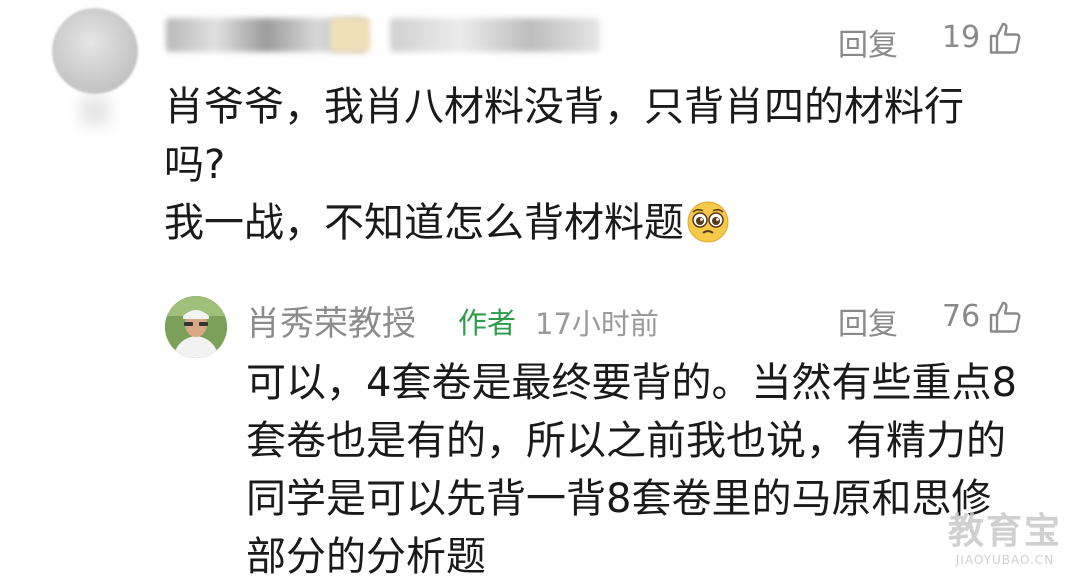  What do you see at coordinates (868, 42) in the screenshot?
I see `comment-reply-button: 回复` at bounding box center [868, 42].